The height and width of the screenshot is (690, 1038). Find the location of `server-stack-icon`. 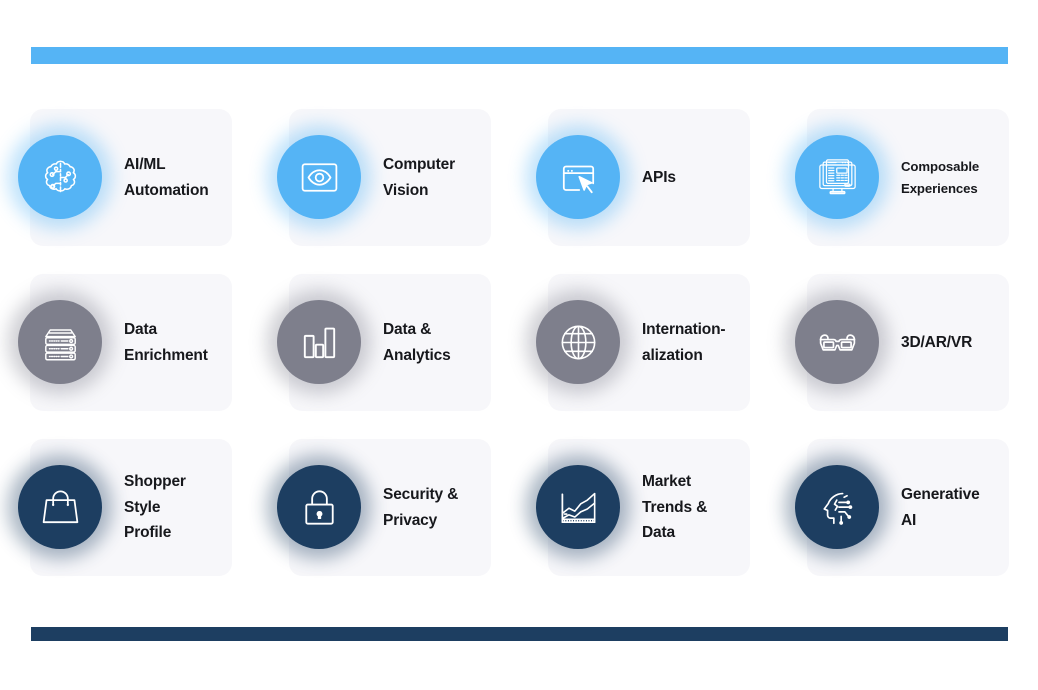

server-stack-icon is located at coordinates (60, 342).